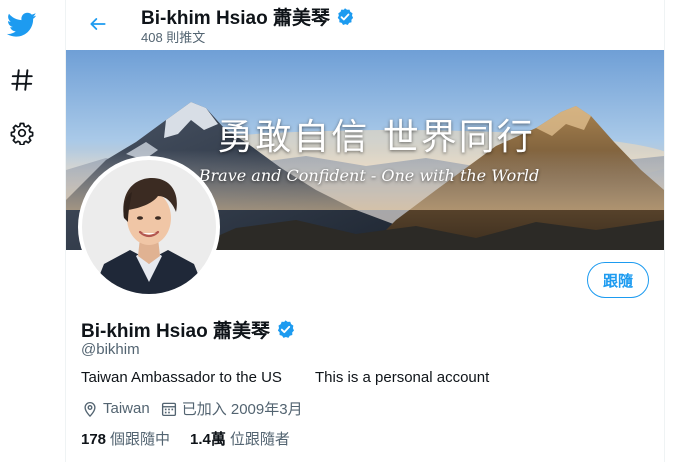  Describe the element at coordinates (168, 409) in the screenshot. I see `calendar-icon` at that location.